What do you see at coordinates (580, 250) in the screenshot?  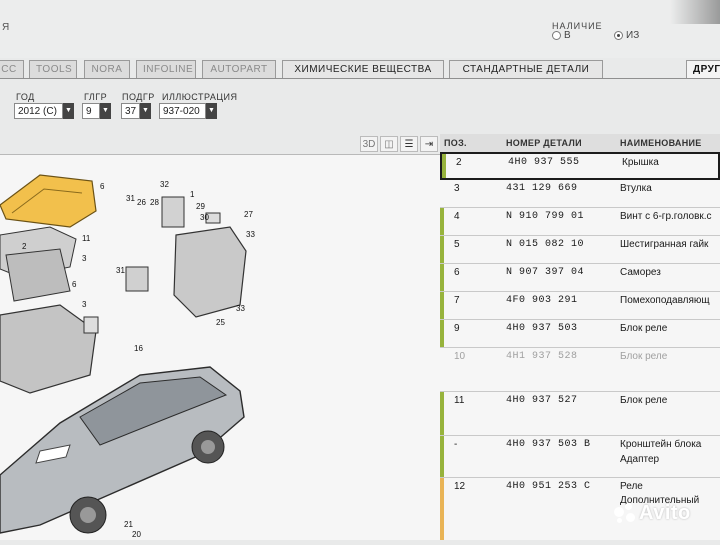 I see `table-row: 5 N 015 082 10 Шестигранная гайк` at bounding box center [580, 250].